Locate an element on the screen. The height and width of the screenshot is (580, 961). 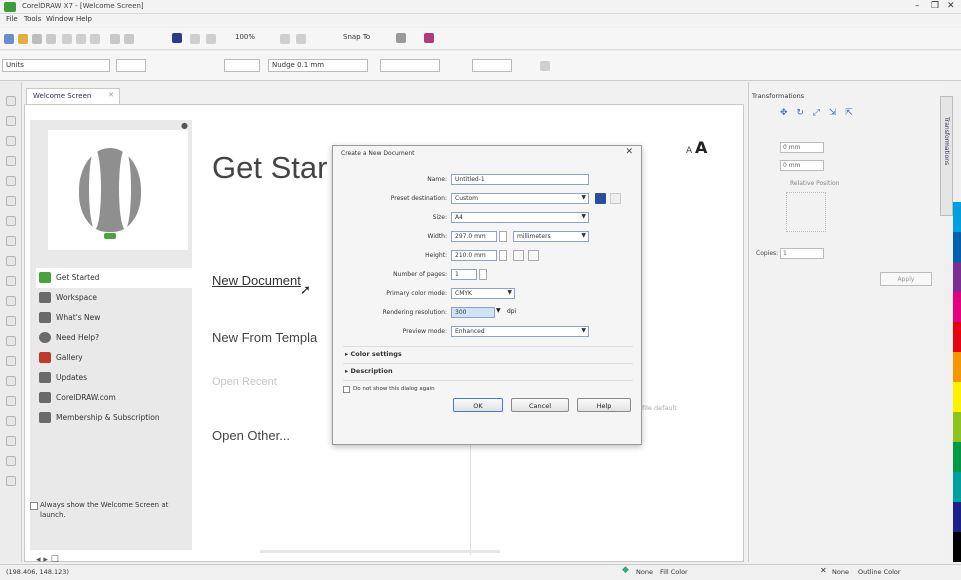
ellipse-tool-icon is located at coordinates (11, 241).